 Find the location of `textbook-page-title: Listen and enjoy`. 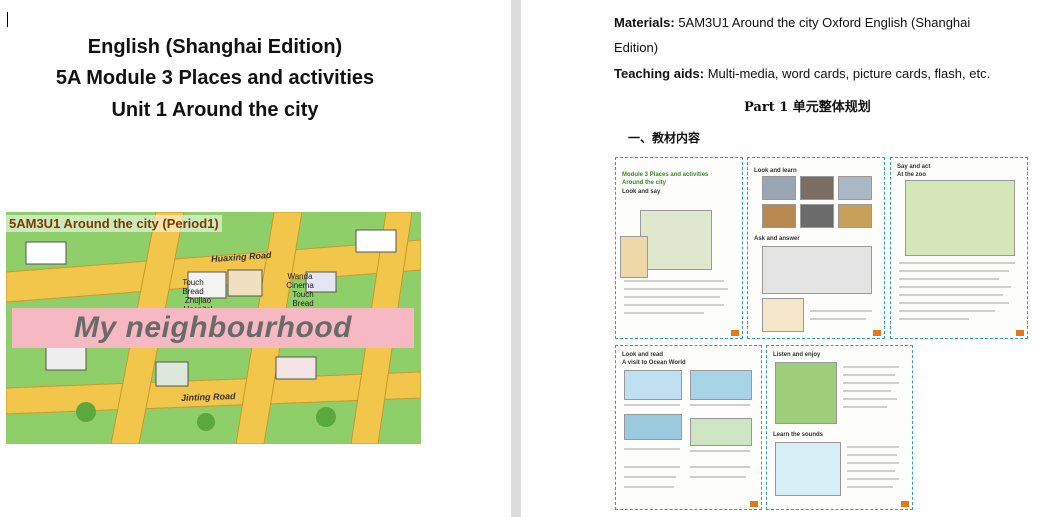

textbook-page-title: Listen and enjoy is located at coordinates (797, 355).